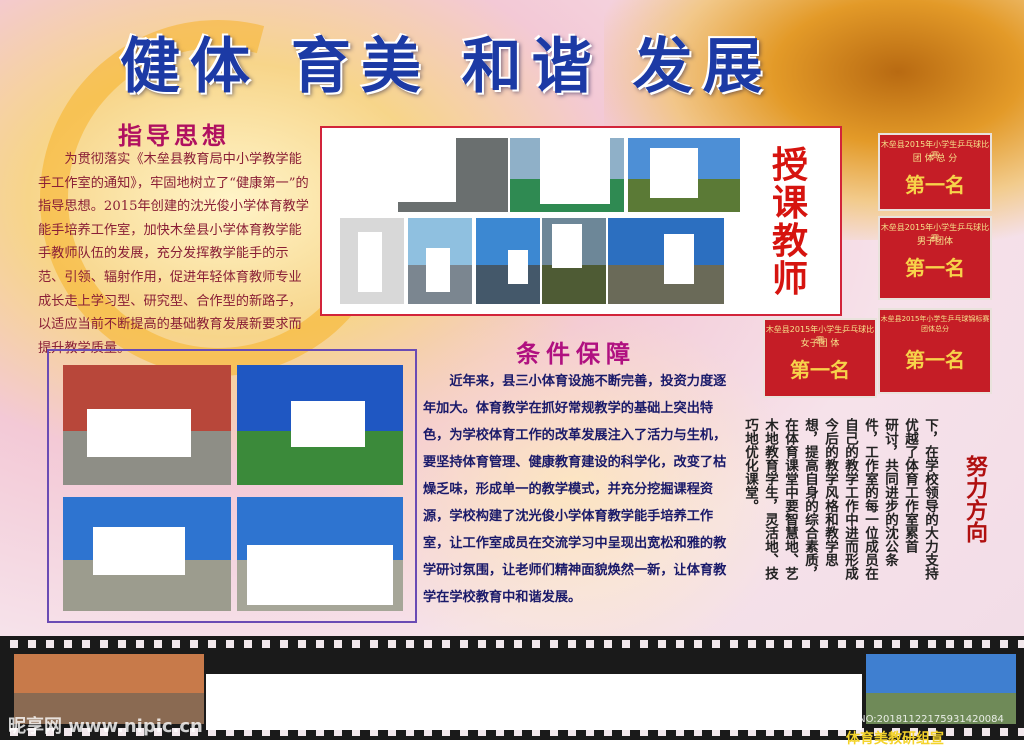 The height and width of the screenshot is (748, 1024). What do you see at coordinates (895, 739) in the screenshot?
I see `bottom-caption: 体育美教研组宣` at bounding box center [895, 739].